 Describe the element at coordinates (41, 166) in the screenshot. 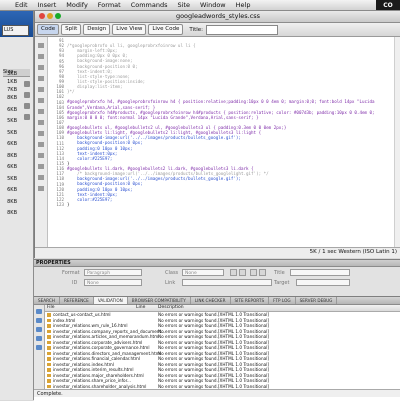

I see `indent-icon` at that location.